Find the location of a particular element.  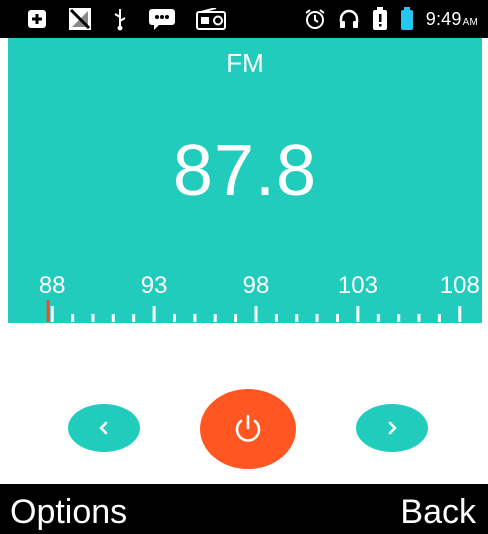

clock: 9:49AM is located at coordinates (452, 19).